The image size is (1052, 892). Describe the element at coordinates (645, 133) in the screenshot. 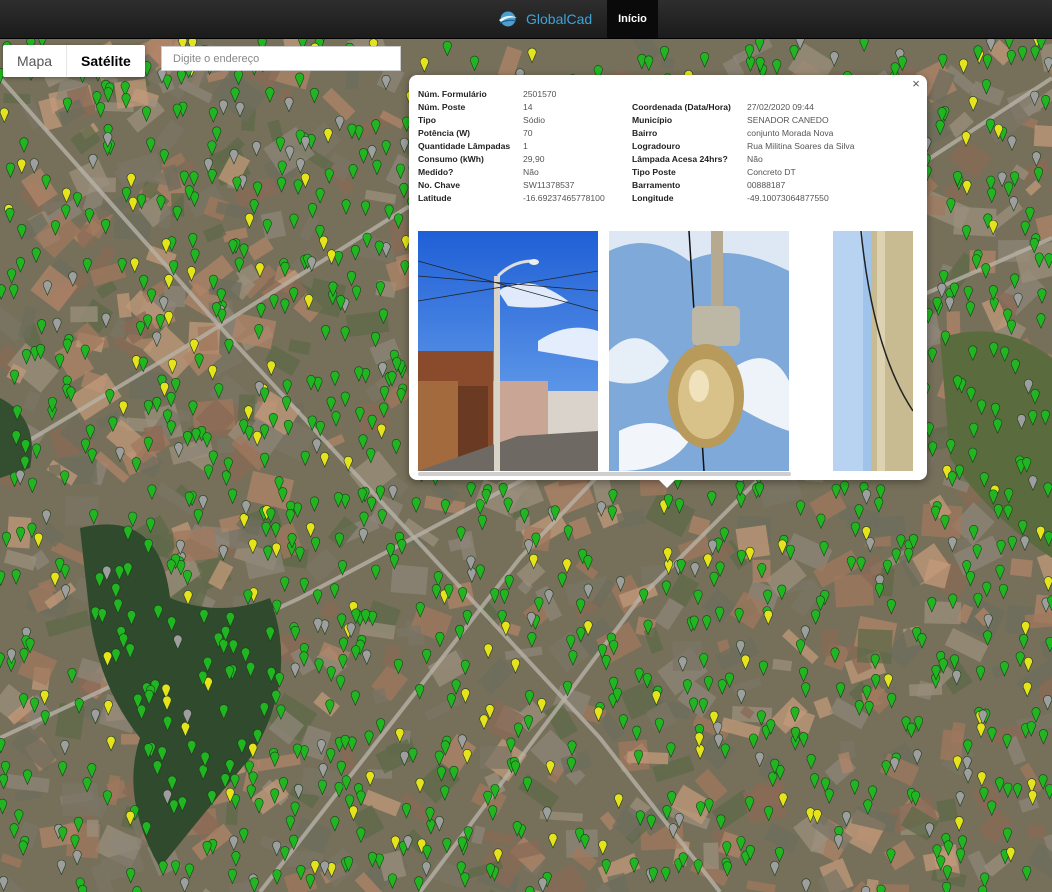

I see `info-label: Bairro` at that location.